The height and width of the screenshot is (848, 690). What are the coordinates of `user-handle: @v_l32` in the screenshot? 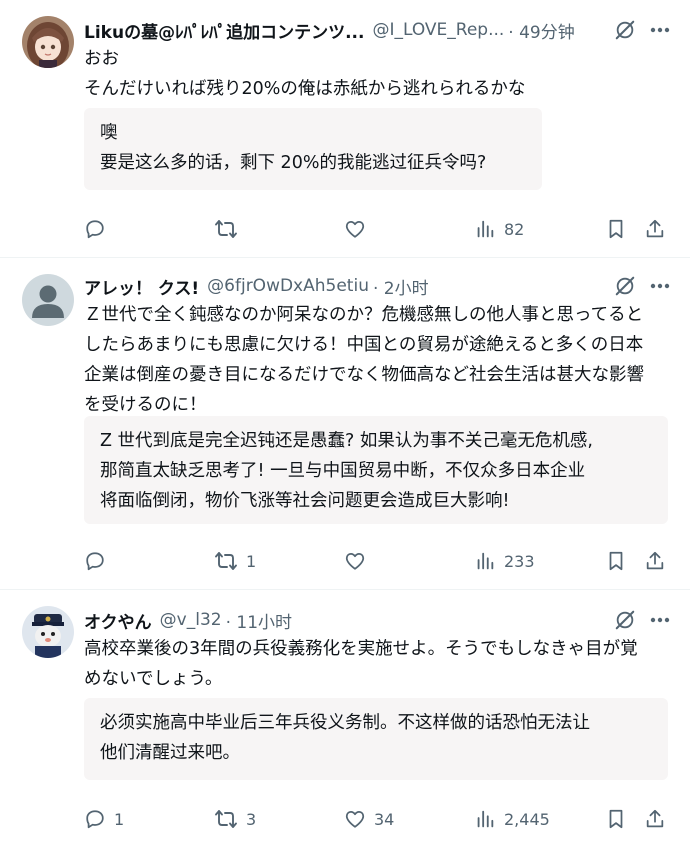 It's located at (191, 620).